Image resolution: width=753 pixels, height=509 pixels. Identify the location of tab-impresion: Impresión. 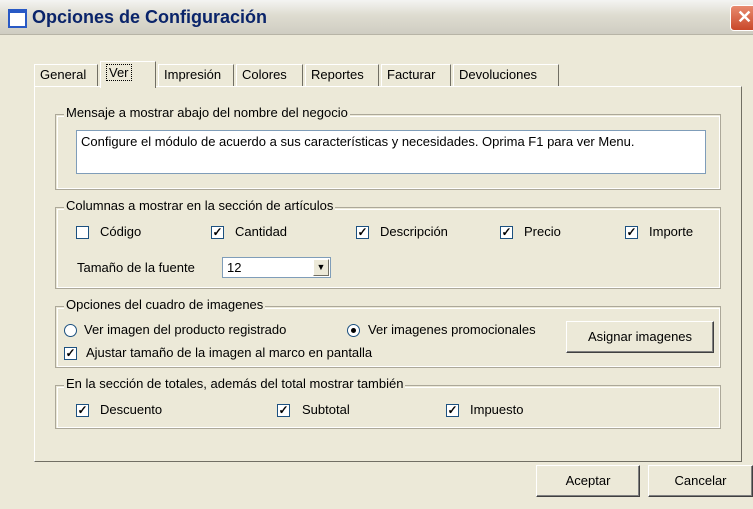
(196, 75).